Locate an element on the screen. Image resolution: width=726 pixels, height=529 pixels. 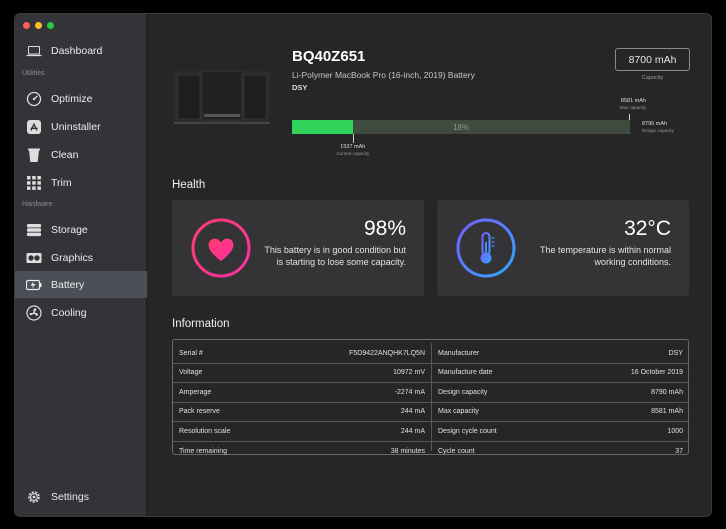
sidebar-item-battery: Battery is located at coordinates (81, 284).